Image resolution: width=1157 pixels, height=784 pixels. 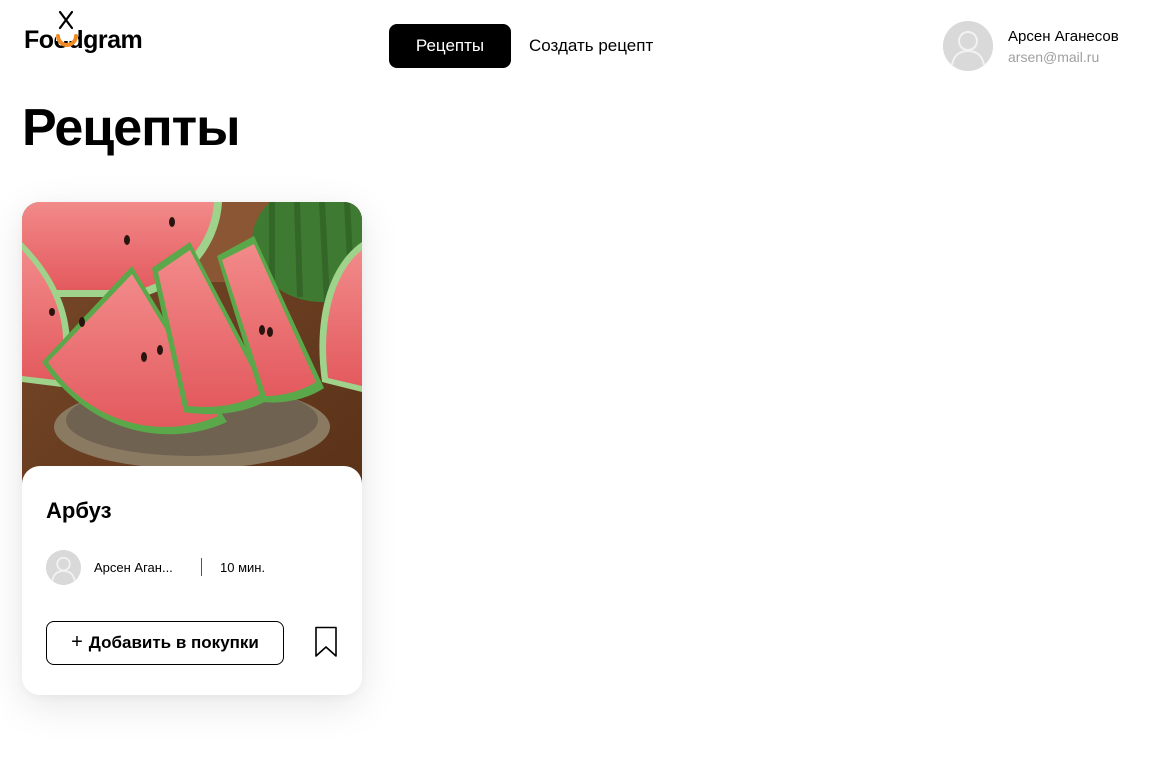 I want to click on page-title: Рецепты, so click(x=131, y=128).